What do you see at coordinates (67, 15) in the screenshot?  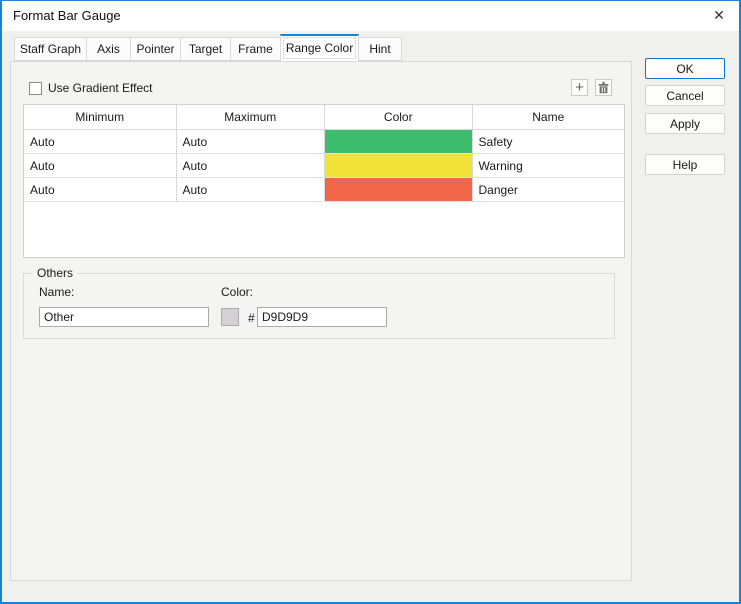 I see `window-title: Format Bar Gauge` at bounding box center [67, 15].